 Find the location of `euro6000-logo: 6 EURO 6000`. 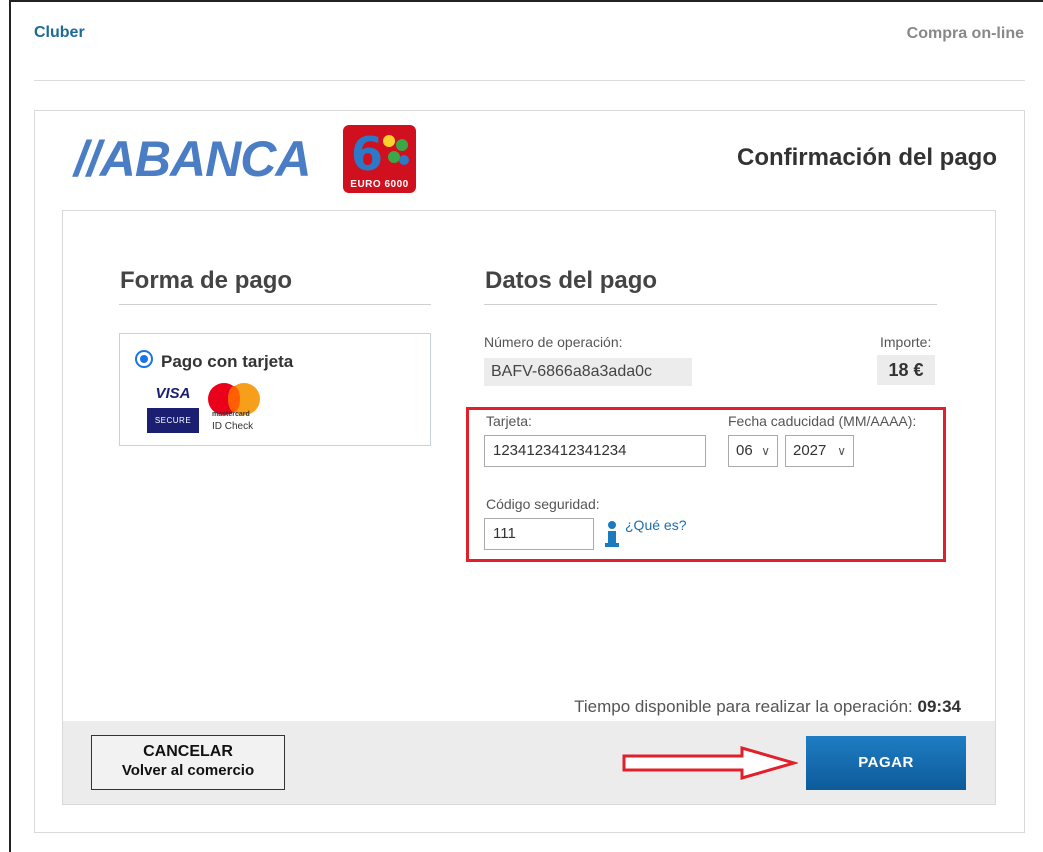

euro6000-logo: 6 EURO 6000 is located at coordinates (379, 159).